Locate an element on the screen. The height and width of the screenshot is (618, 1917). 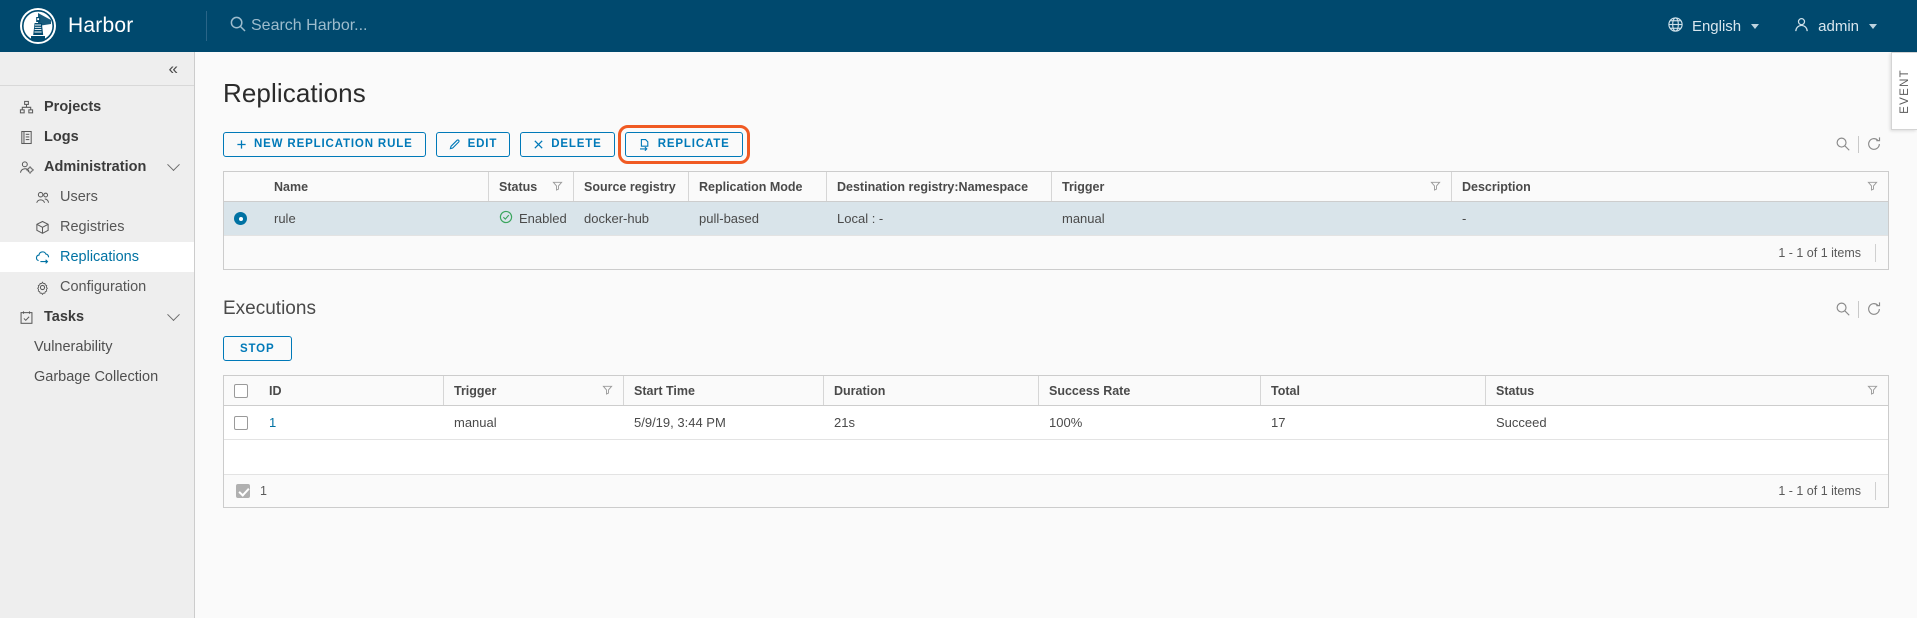
sidebar-item-label: Garbage Collection is located at coordinates (96, 377).